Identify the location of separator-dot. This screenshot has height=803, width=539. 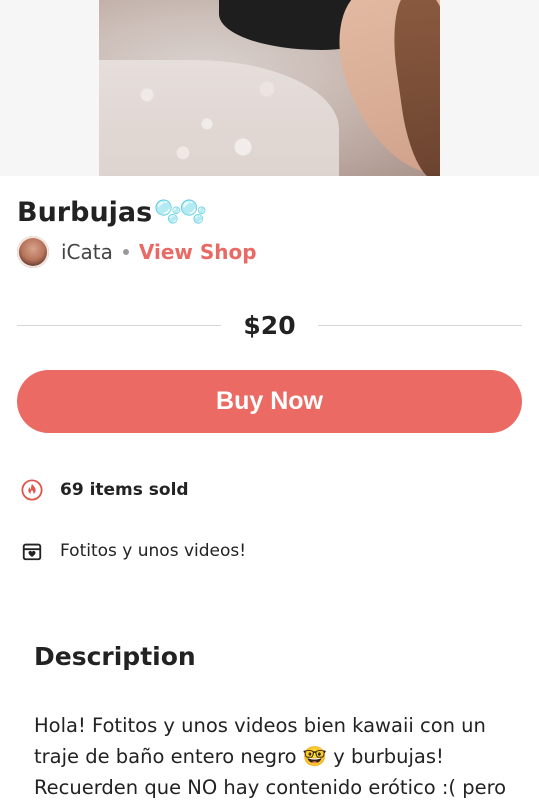
(125, 252).